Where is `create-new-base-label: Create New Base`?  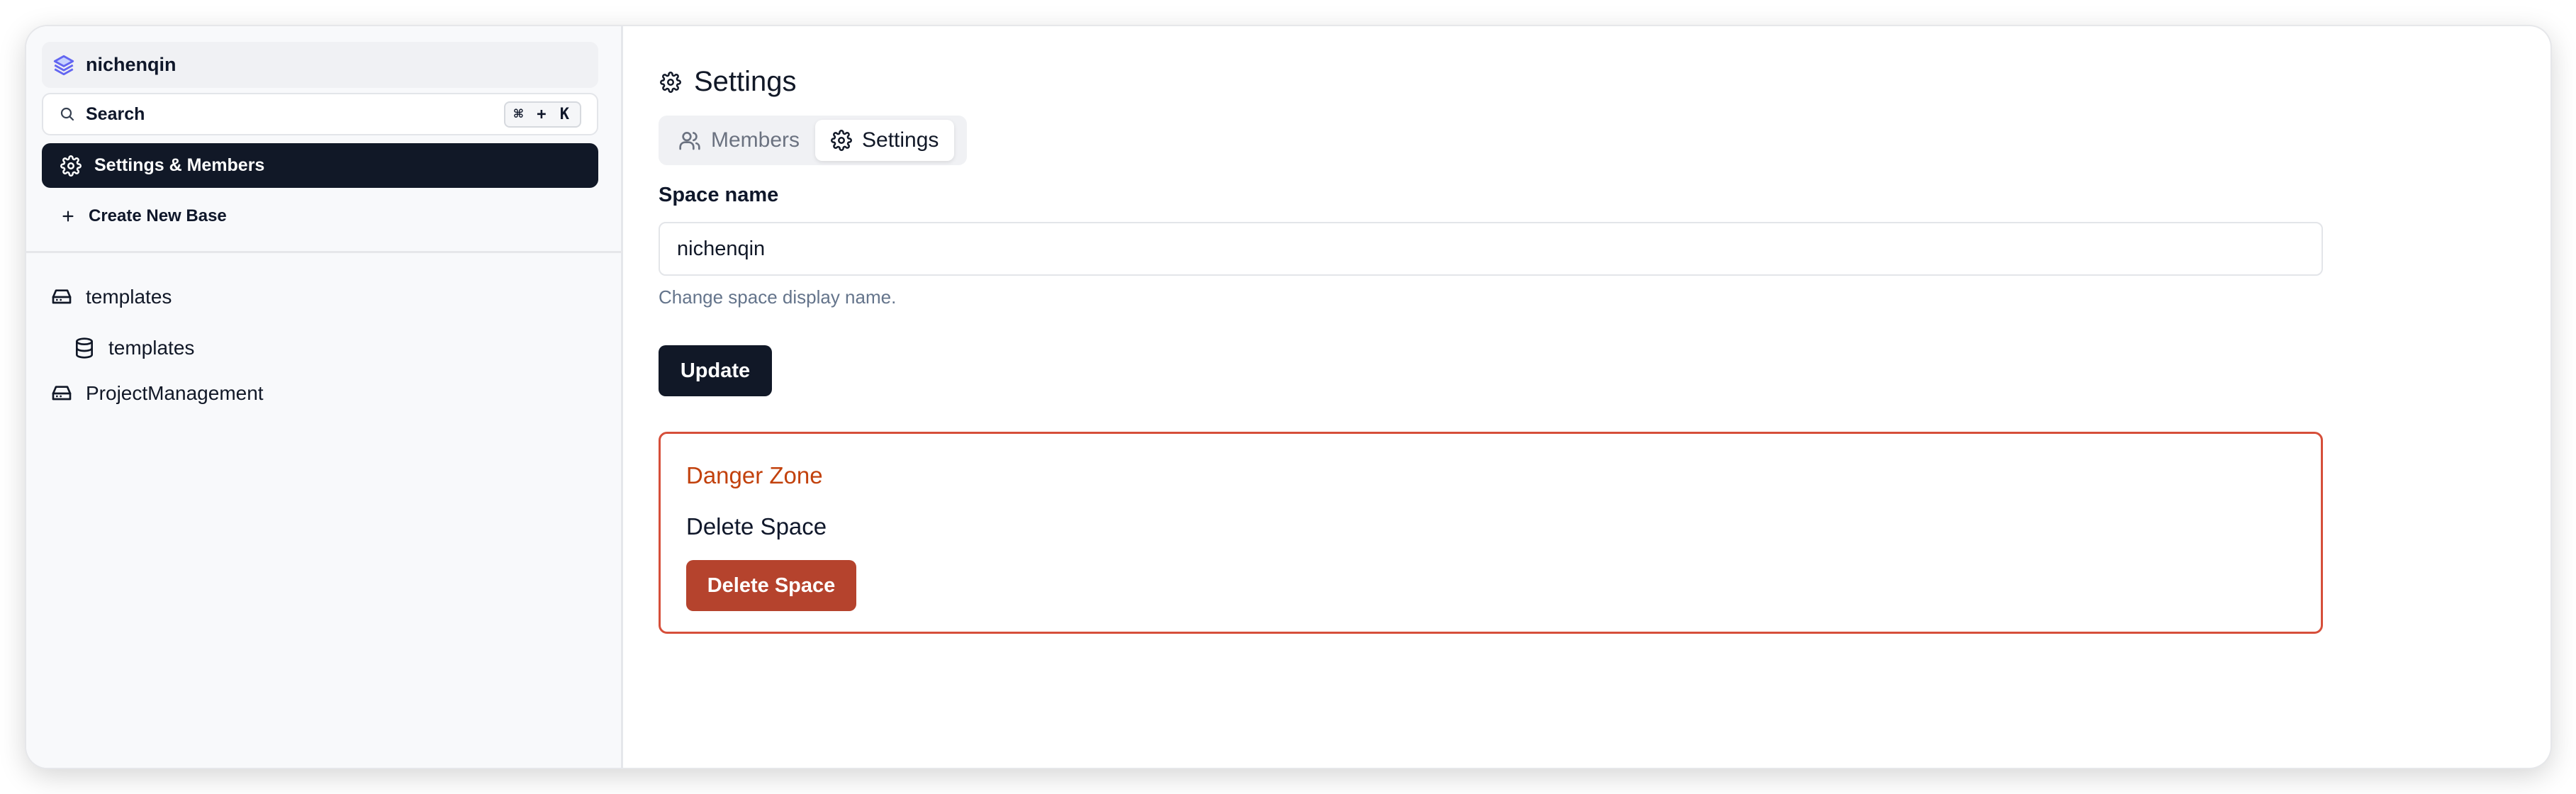
create-new-base-label: Create New Base is located at coordinates (158, 215).